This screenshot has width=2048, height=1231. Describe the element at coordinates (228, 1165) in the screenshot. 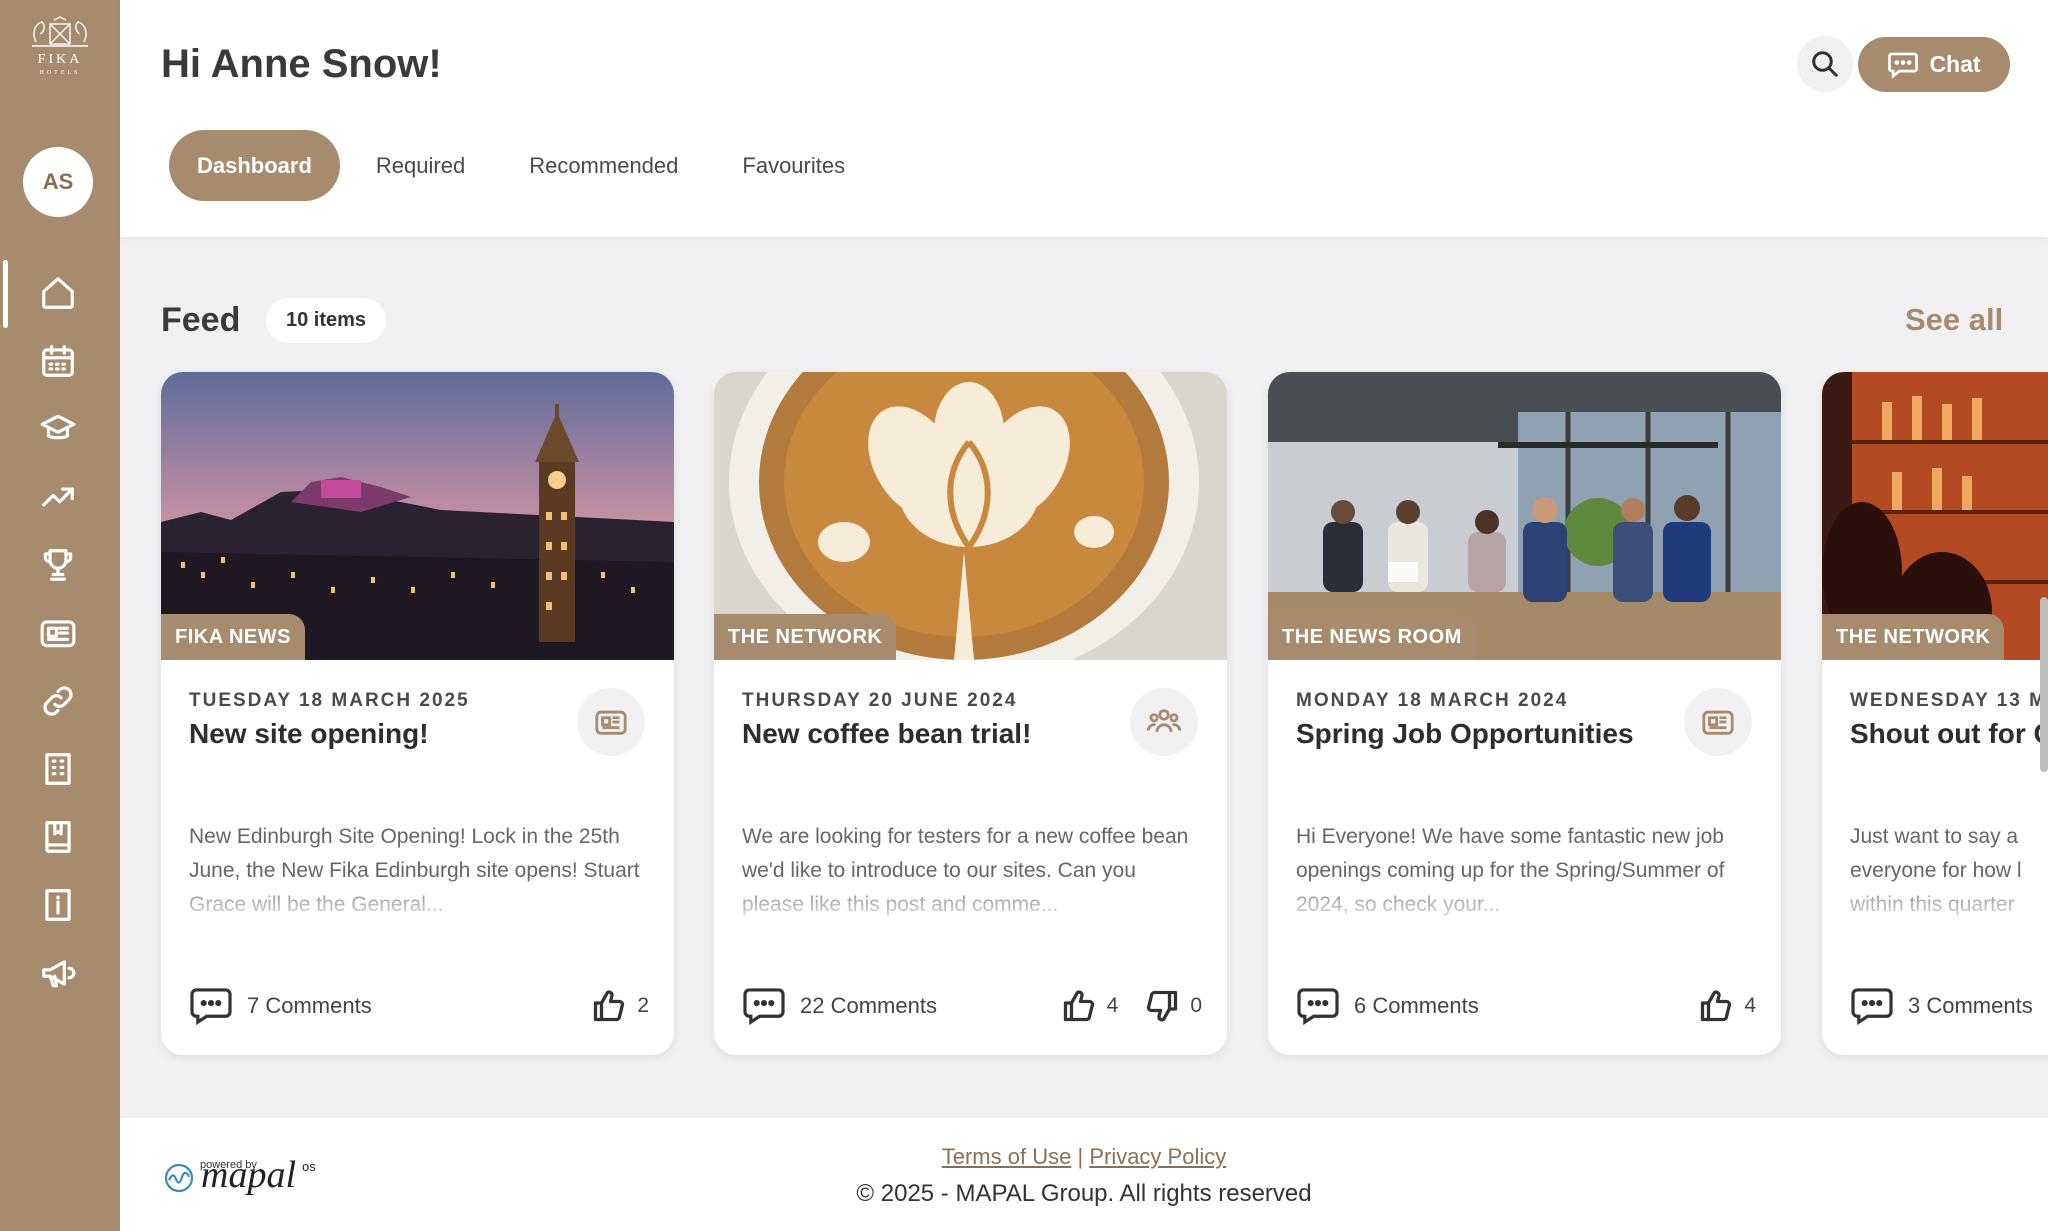

I see `powered-by-label: powered by` at that location.